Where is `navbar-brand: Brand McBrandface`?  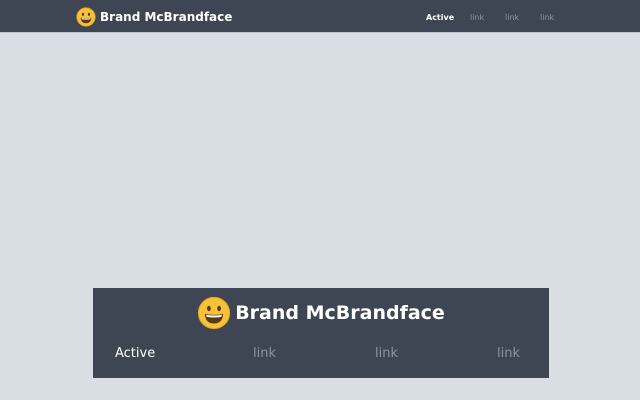 navbar-brand: Brand McBrandface is located at coordinates (154, 17).